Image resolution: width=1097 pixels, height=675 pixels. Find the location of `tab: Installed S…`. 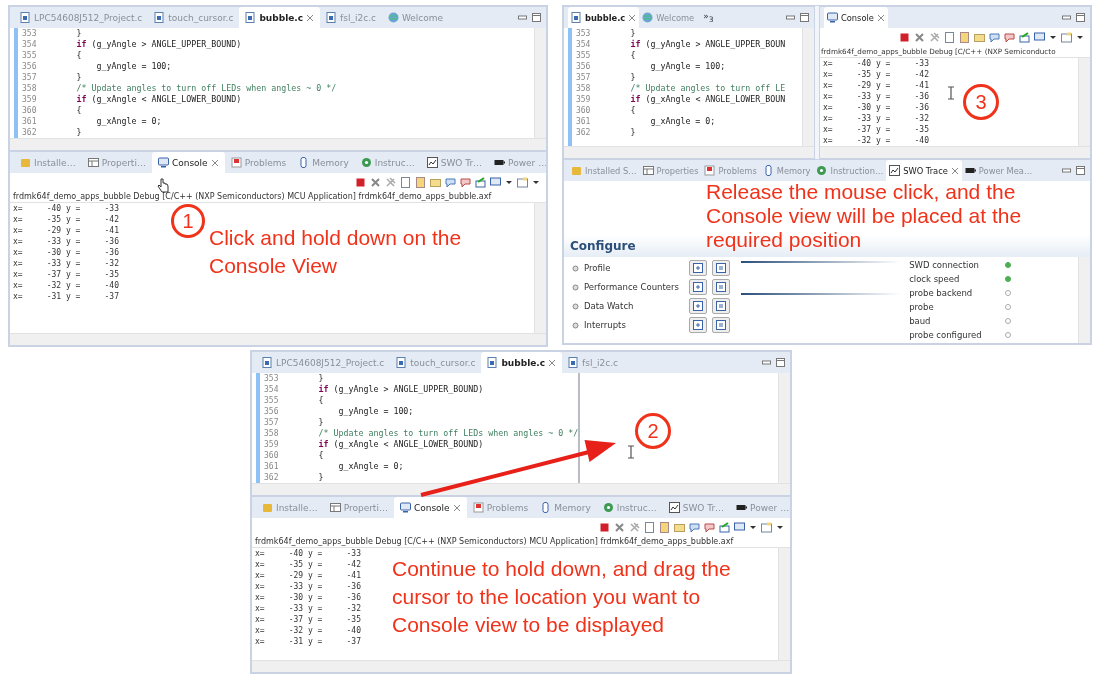

tab: Installed S… is located at coordinates (604, 170).